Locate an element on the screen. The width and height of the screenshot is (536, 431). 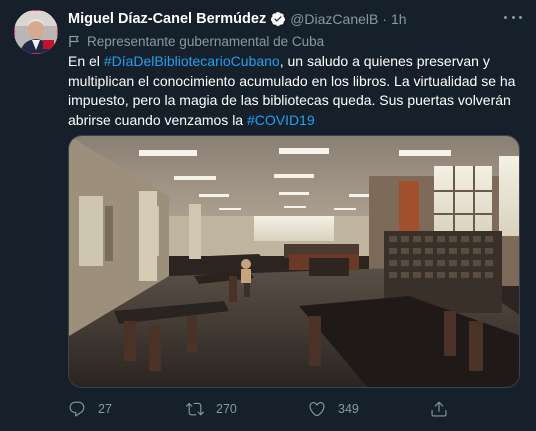
share-icon is located at coordinates (439, 409).